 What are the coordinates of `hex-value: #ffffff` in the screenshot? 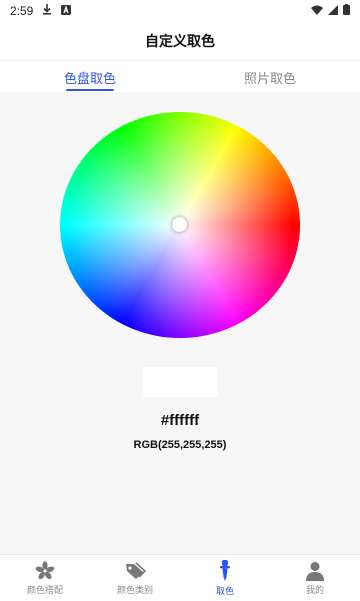 It's located at (180, 420).